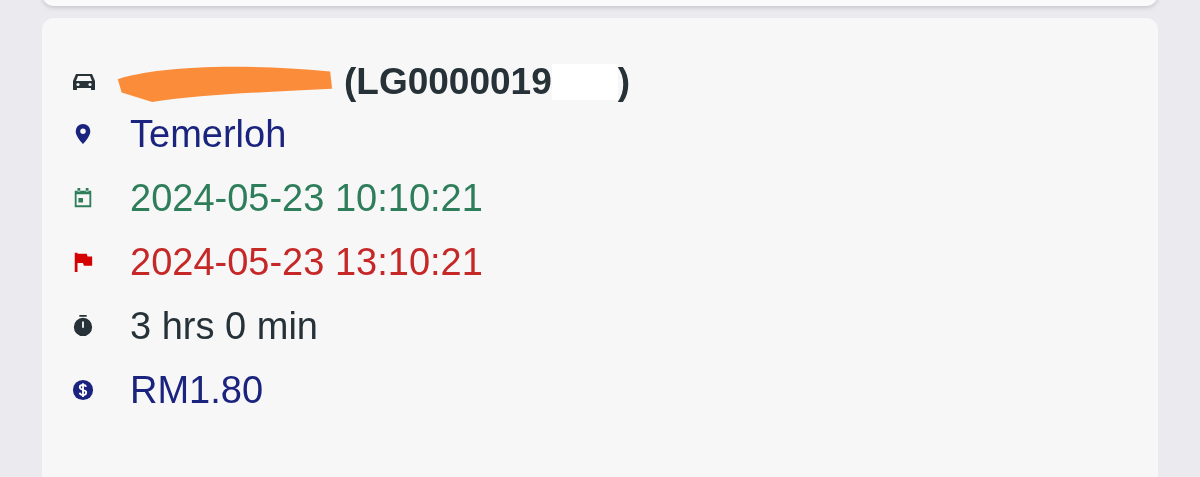 The height and width of the screenshot is (477, 1200). I want to click on location-text: Temerloh, so click(208, 134).